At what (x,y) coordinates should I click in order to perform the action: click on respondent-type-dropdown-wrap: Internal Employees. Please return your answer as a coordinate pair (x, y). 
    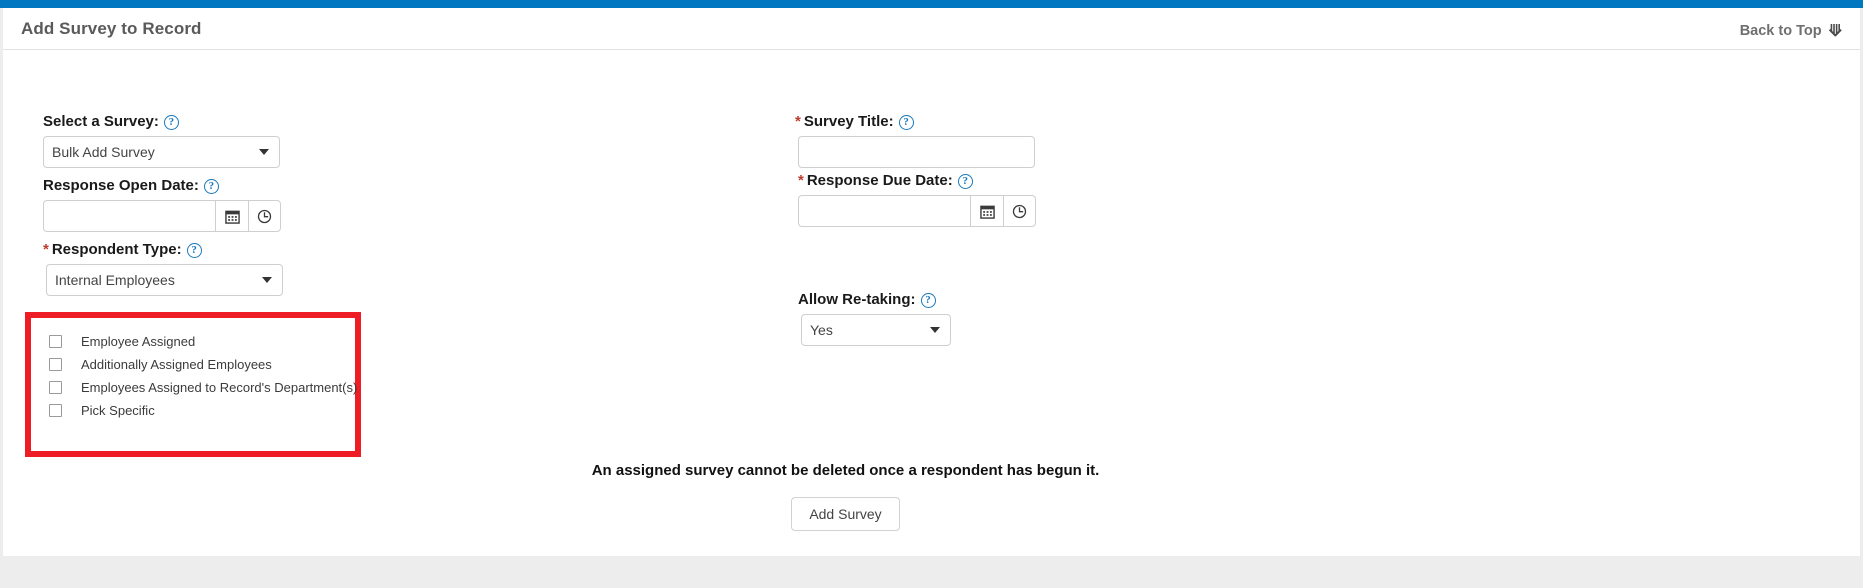
    Looking at the image, I should click on (164, 280).